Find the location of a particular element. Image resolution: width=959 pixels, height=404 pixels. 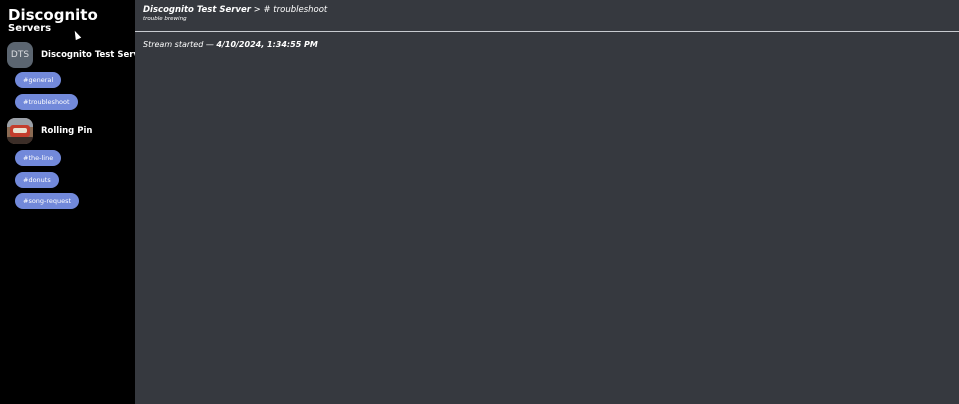

stream-status-prefix: Stream started — is located at coordinates (178, 44).